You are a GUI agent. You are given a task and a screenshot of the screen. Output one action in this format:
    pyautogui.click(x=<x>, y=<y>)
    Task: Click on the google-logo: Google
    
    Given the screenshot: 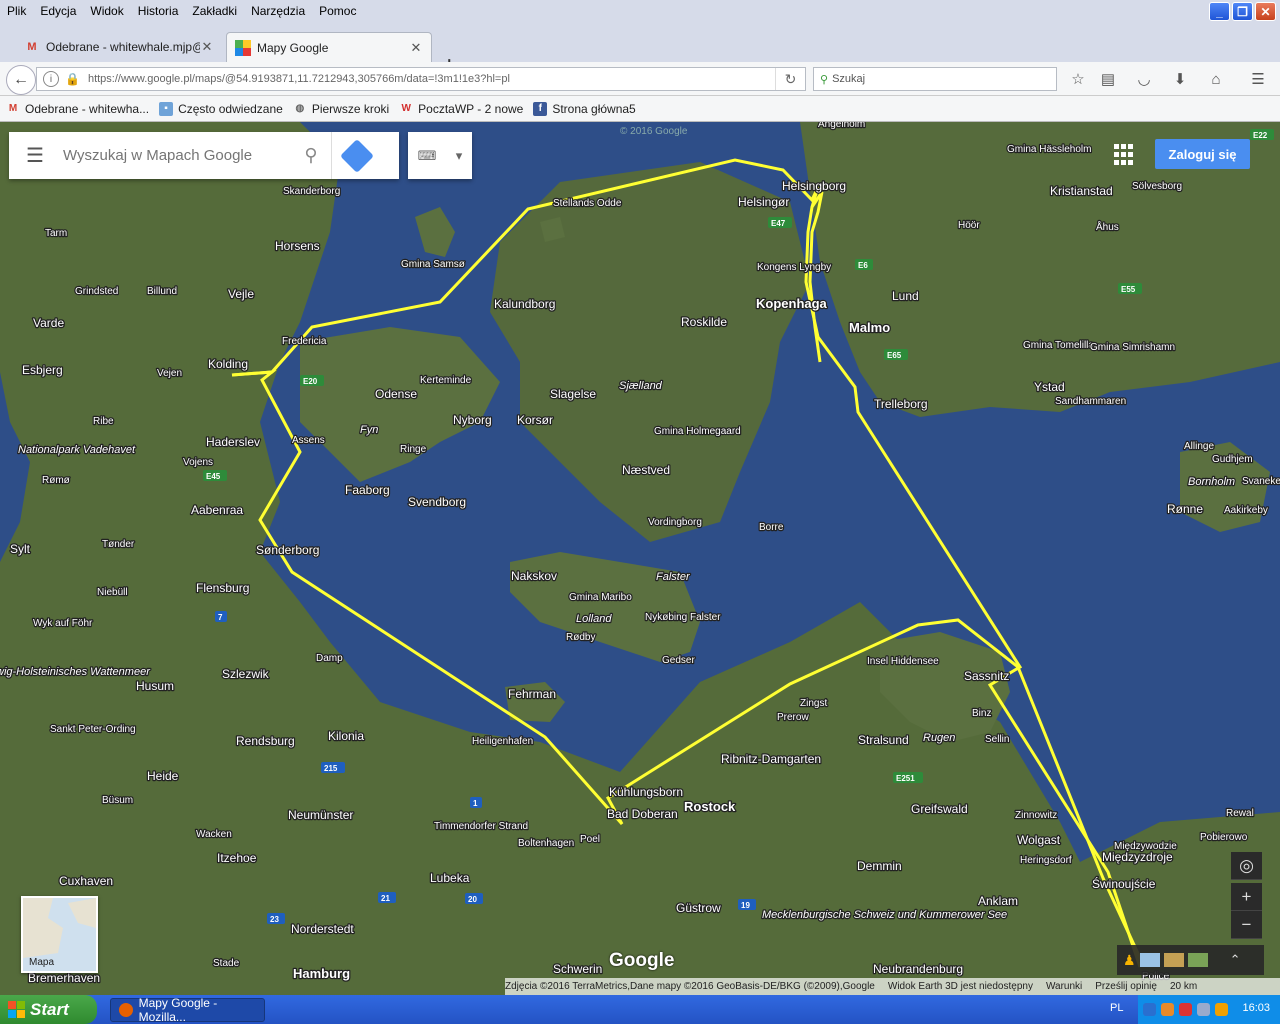 What is the action you would take?
    pyautogui.click(x=642, y=960)
    